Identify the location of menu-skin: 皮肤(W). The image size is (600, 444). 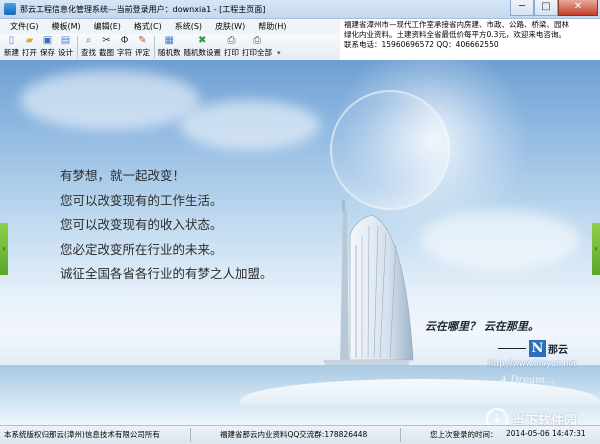
(230, 26).